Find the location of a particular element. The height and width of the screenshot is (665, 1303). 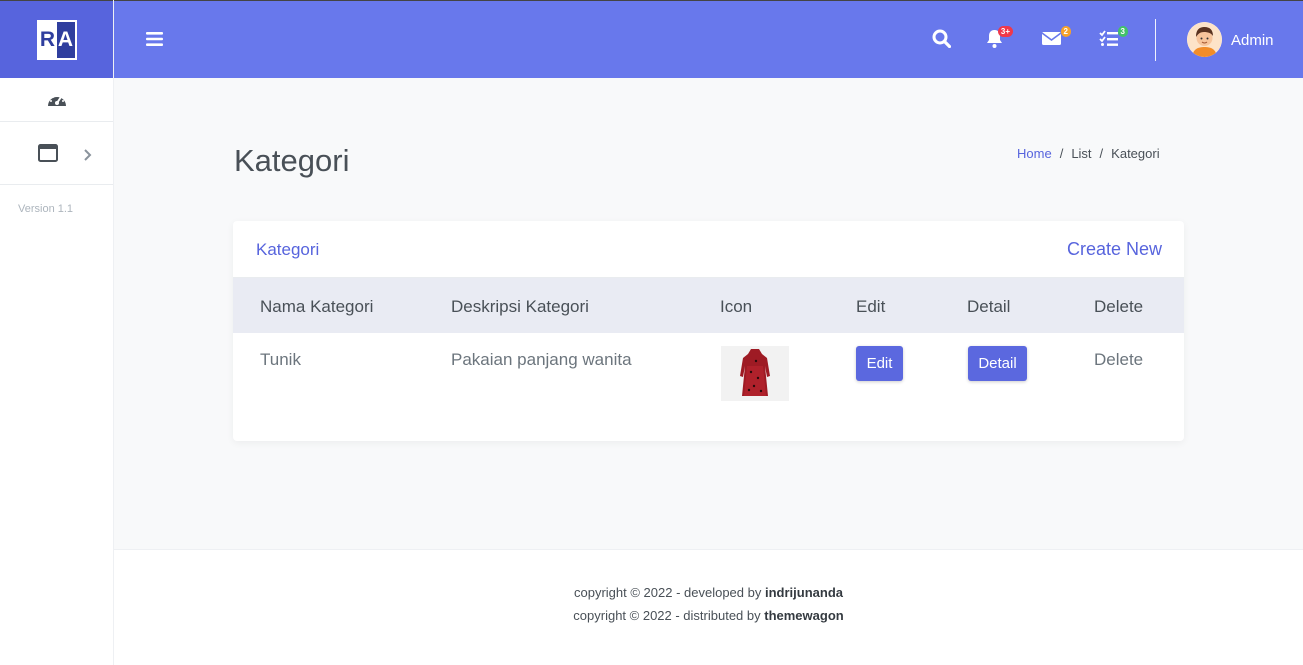

detail-button: Detail is located at coordinates (997, 363).